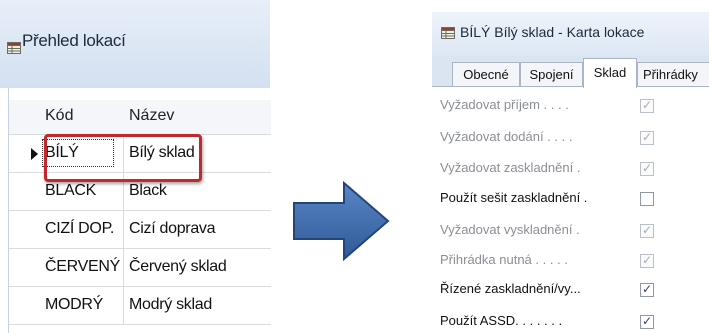 Image resolution: width=709 pixels, height=333 pixels. Describe the element at coordinates (170, 305) in the screenshot. I see `cell-name: Modrý sklad` at that location.